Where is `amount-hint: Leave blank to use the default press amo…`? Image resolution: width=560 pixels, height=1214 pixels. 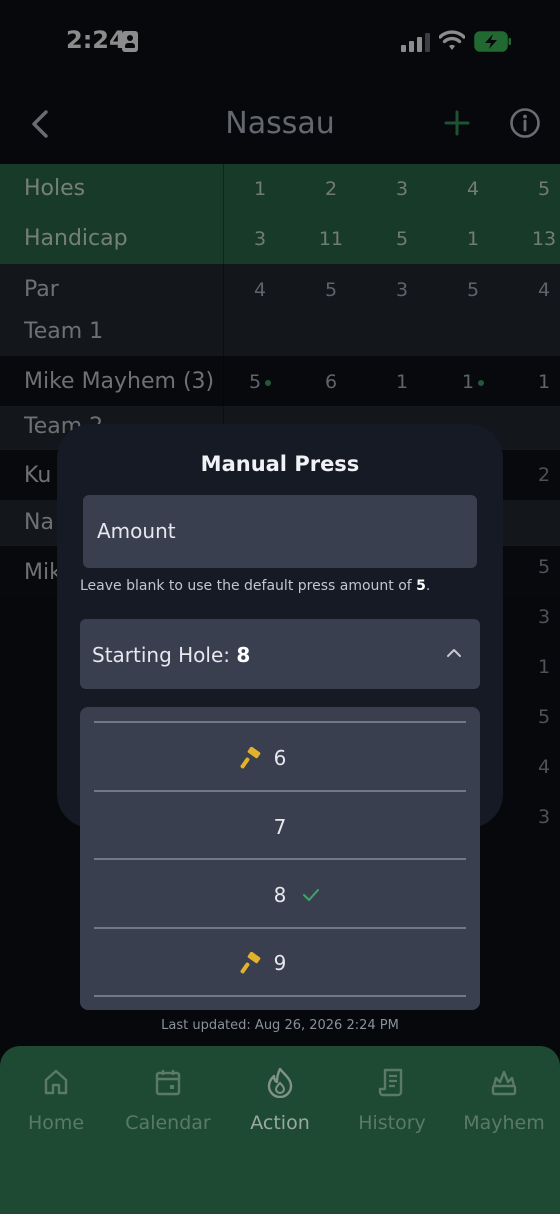 amount-hint: Leave blank to use the default press amo… is located at coordinates (255, 586).